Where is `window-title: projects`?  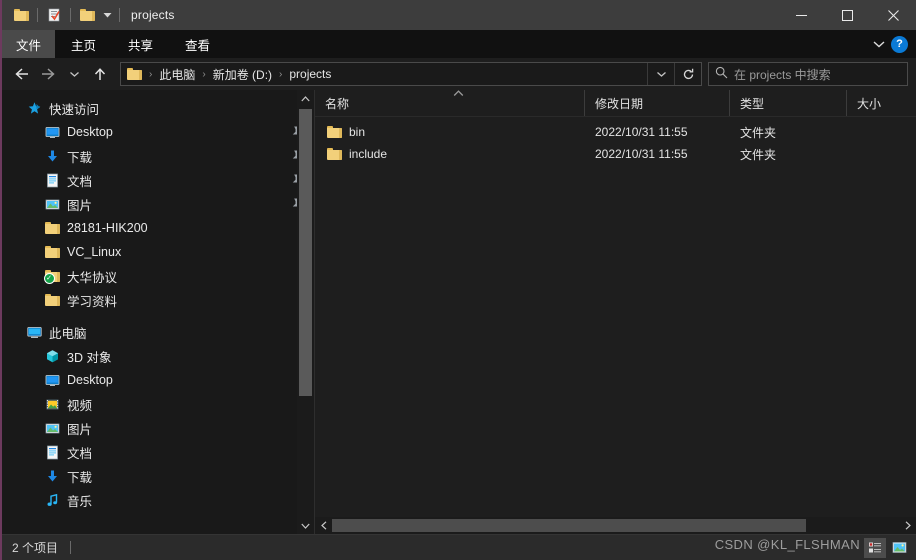
window-title: projects is located at coordinates (153, 15).